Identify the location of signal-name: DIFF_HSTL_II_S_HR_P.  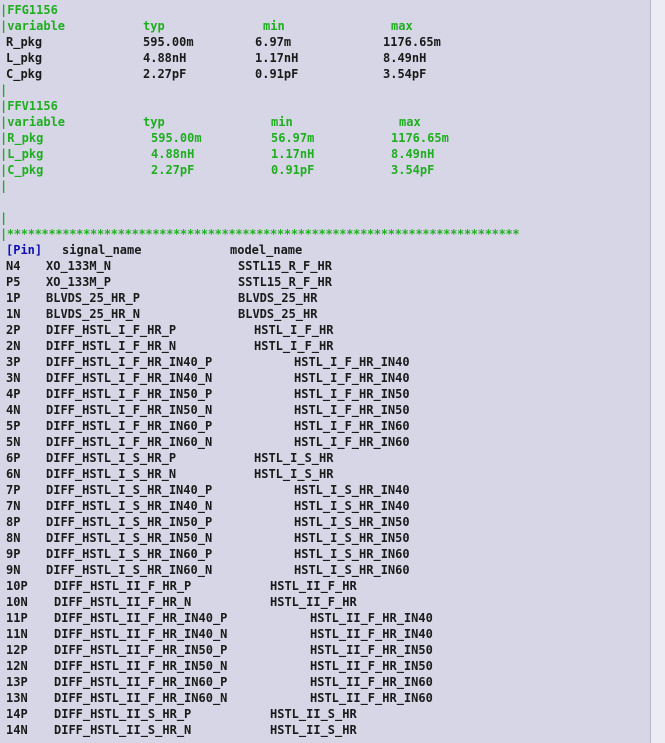
(123, 714).